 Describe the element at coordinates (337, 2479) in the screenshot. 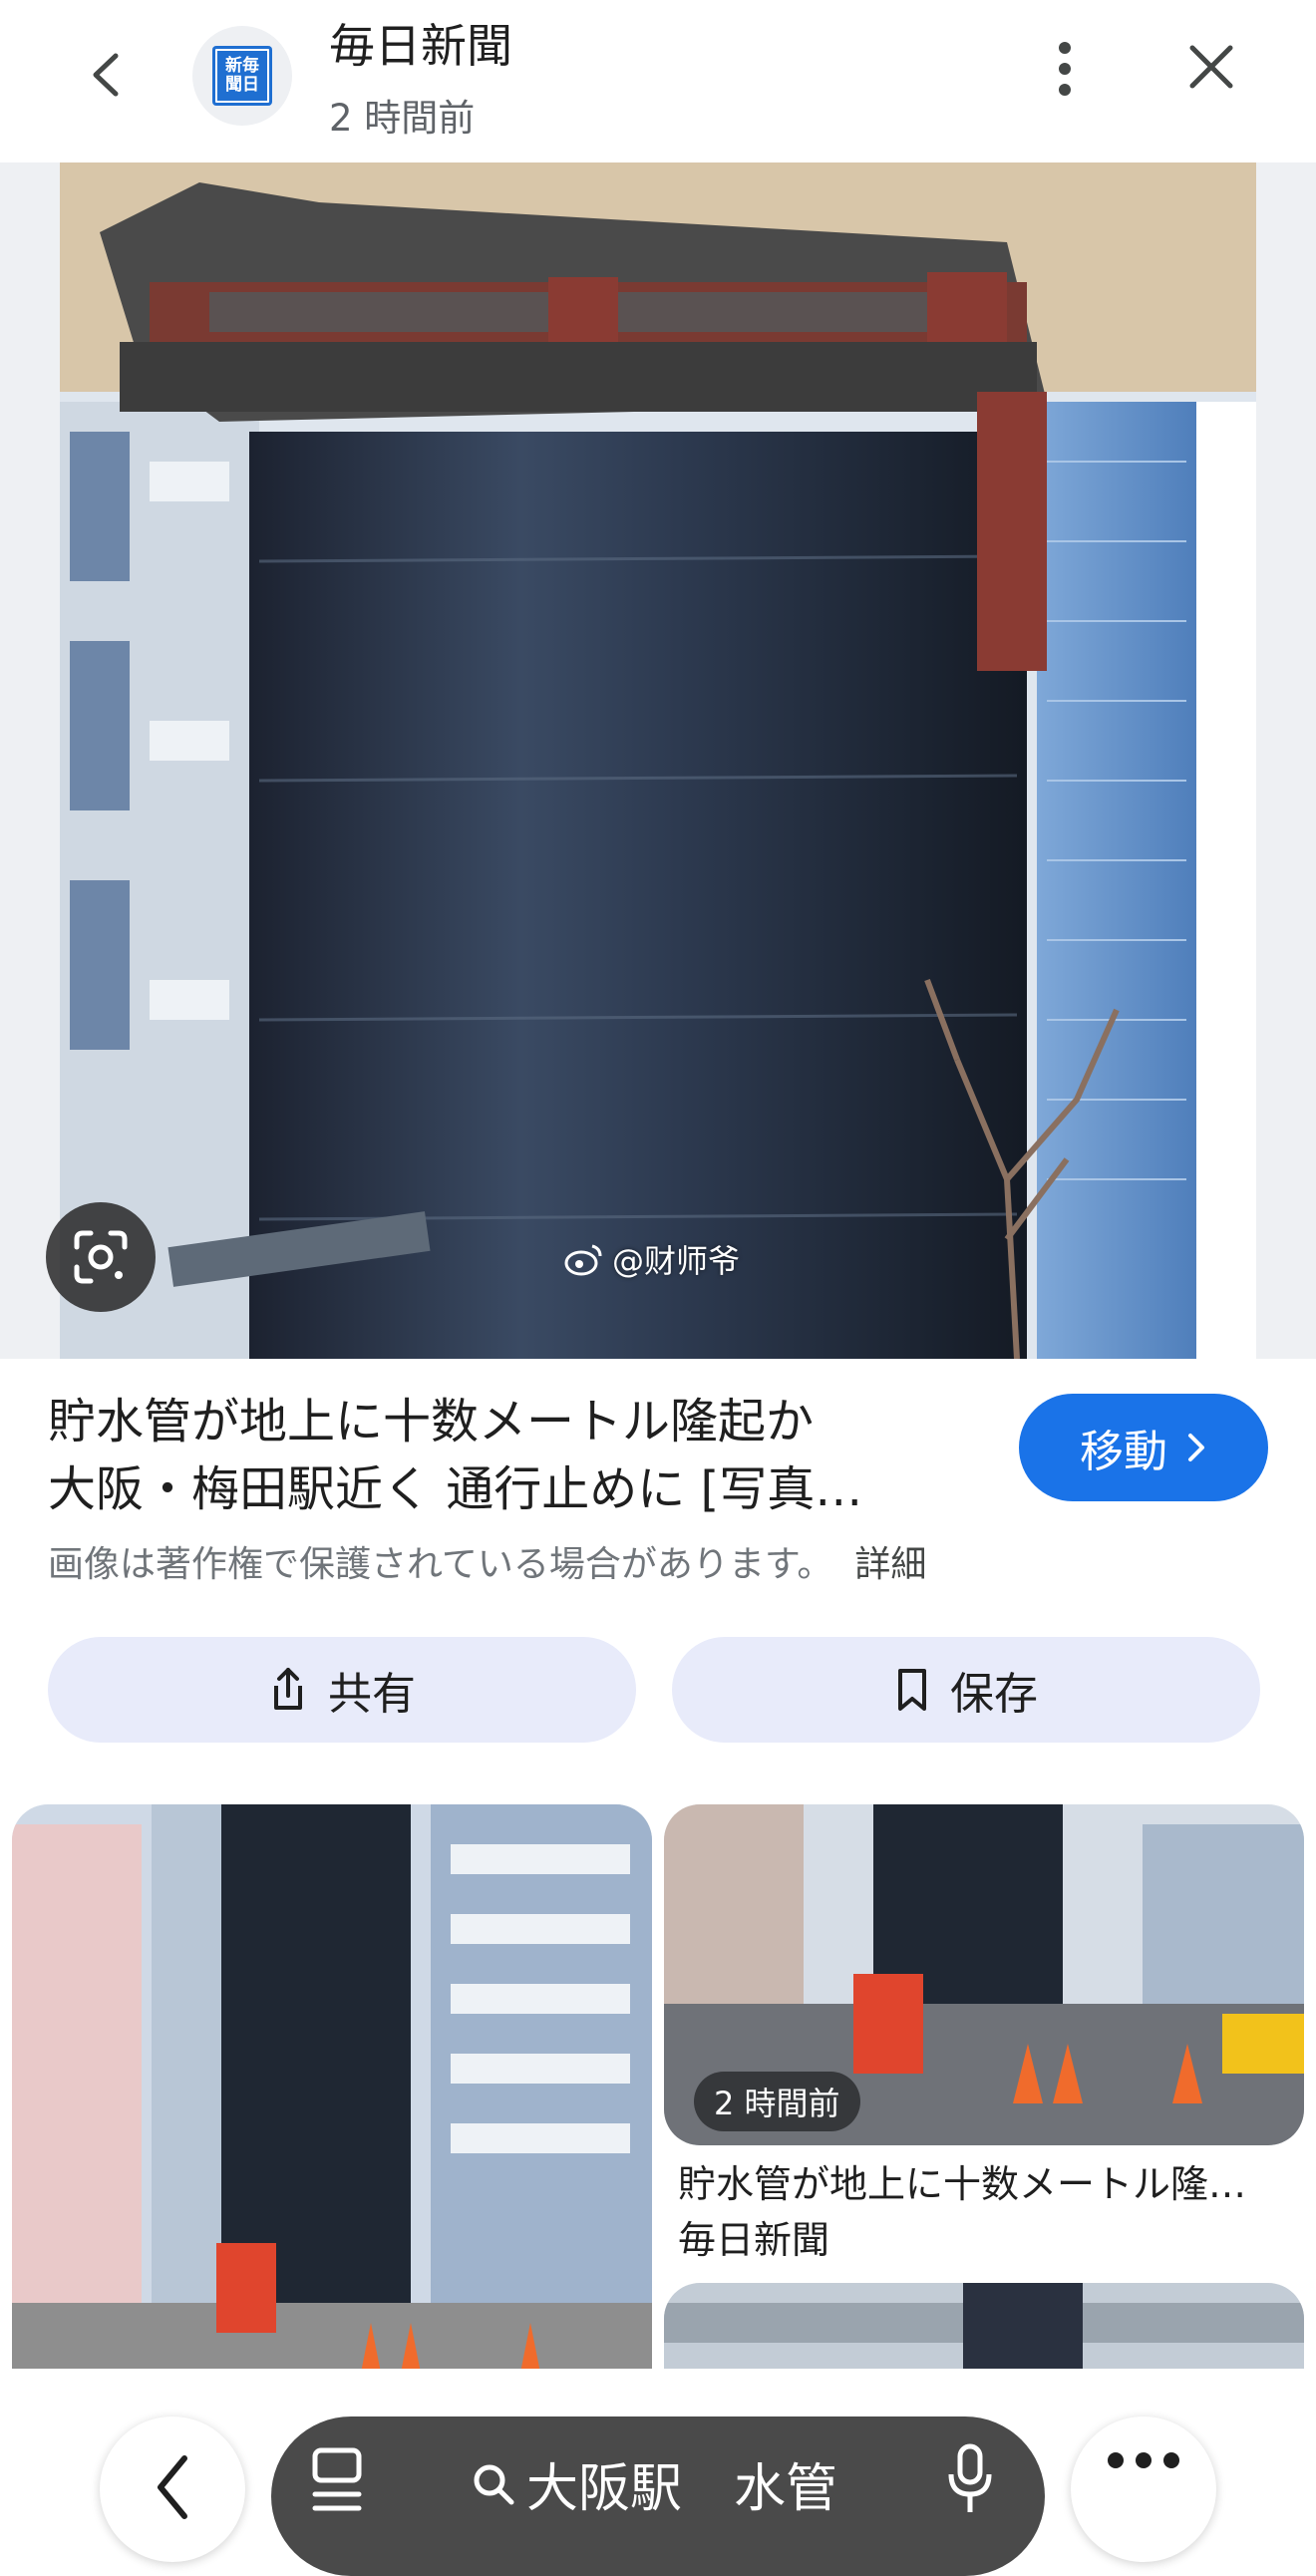

I see `tabs-icon` at that location.